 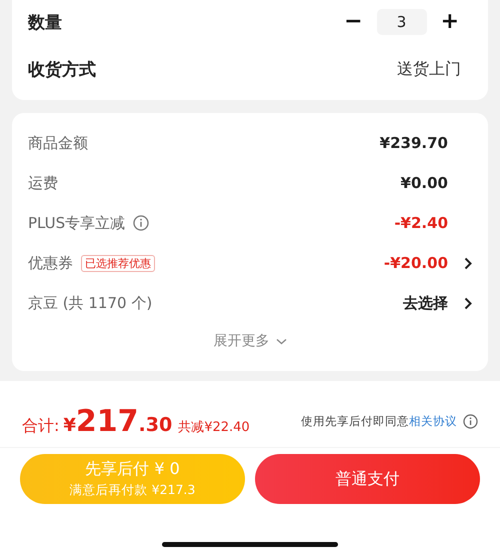 I want to click on delivery-value: 送货上门, so click(x=429, y=69).